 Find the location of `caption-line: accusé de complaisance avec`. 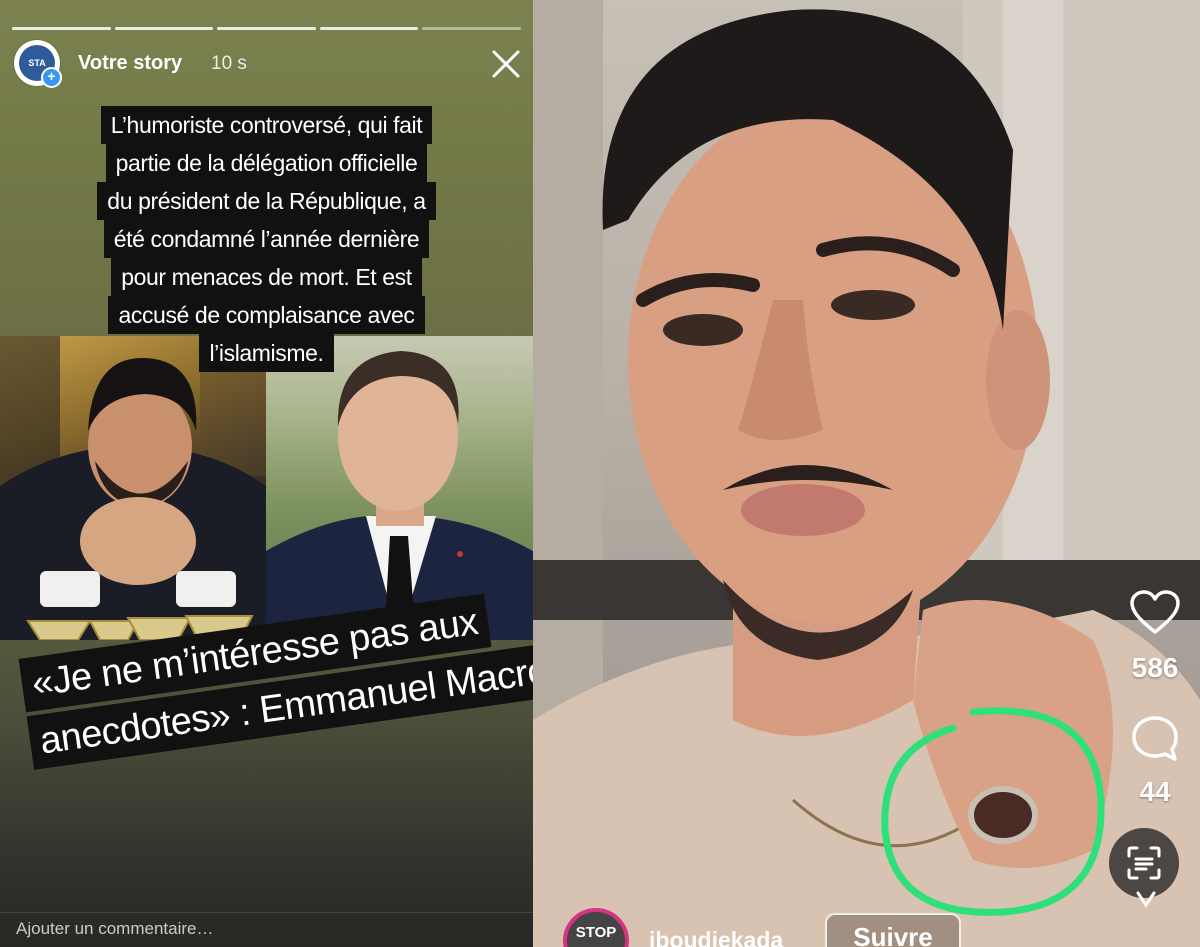

caption-line: accusé de complaisance avec is located at coordinates (266, 315).